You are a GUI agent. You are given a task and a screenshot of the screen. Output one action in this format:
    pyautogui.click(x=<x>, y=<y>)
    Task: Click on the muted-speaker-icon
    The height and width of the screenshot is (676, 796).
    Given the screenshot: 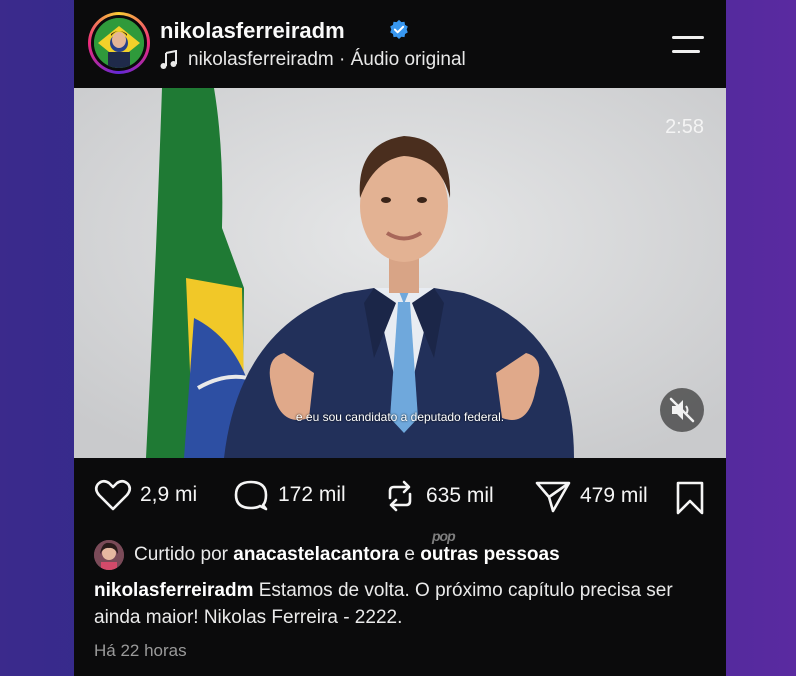 What is the action you would take?
    pyautogui.click(x=682, y=410)
    